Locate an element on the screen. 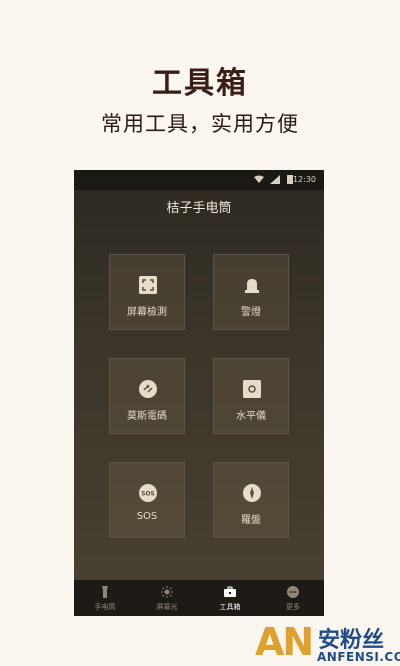  screen-frame-icon is located at coordinates (148, 285).